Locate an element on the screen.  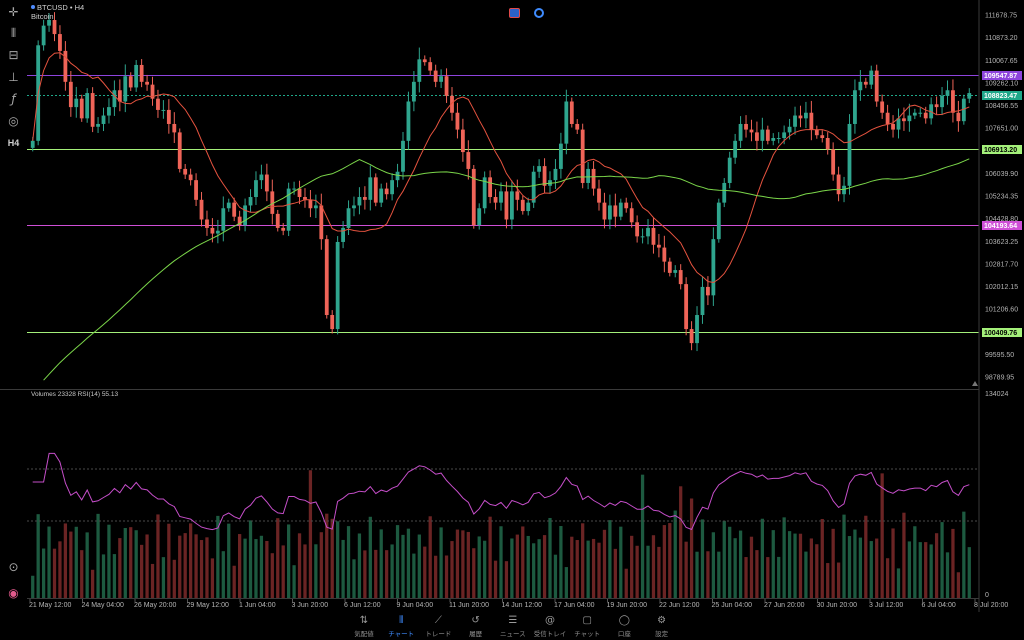
nav-settings: ⚙ 設定 is located at coordinates (662, 626).